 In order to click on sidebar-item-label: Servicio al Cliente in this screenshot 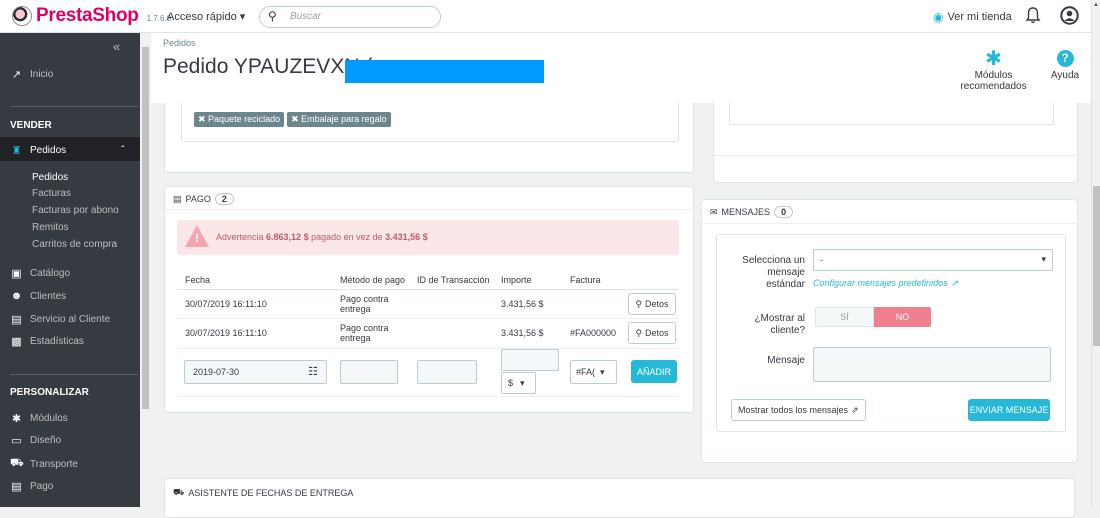, I will do `click(70, 319)`.